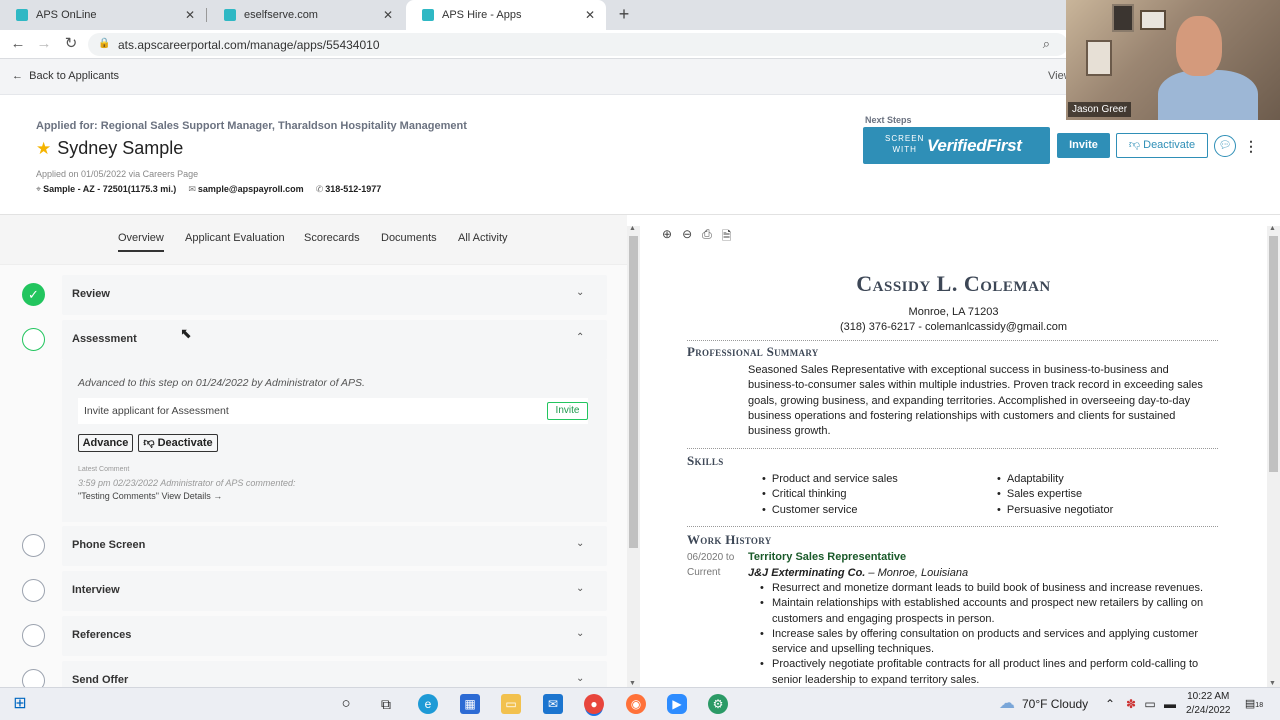 The height and width of the screenshot is (720, 1280). I want to click on deactivate-button: 👎︎ Deactivate, so click(1162, 145).